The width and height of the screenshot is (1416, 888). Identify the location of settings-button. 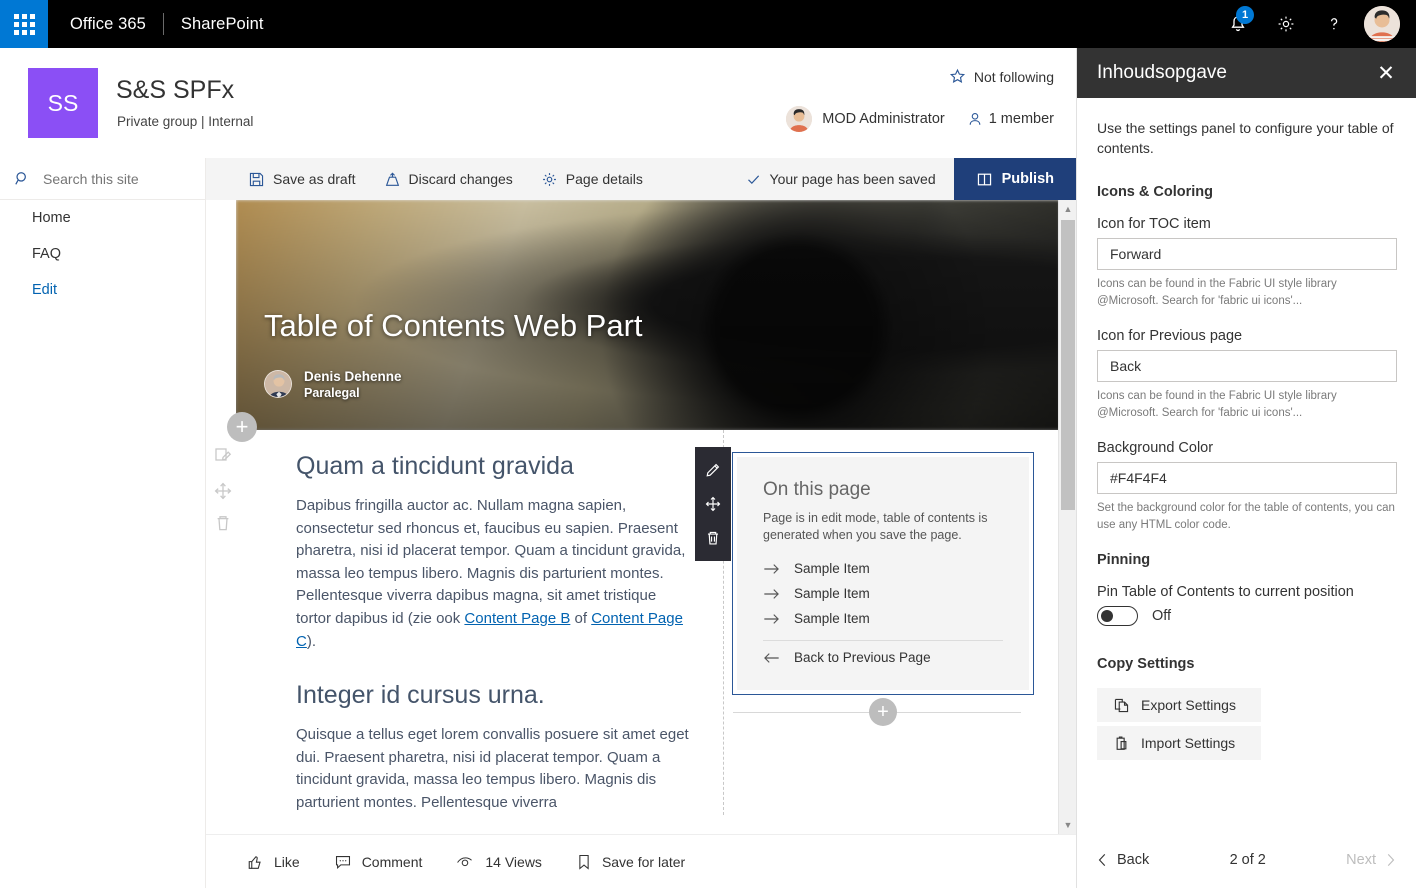
(1286, 24).